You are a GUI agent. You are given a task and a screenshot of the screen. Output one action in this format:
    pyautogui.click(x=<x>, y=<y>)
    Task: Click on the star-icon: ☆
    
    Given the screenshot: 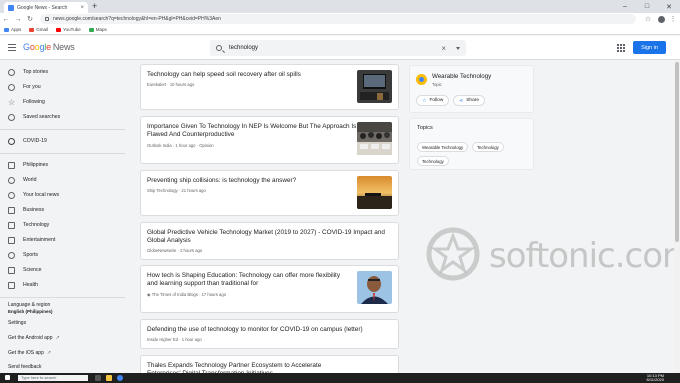 What is the action you would take?
    pyautogui.click(x=424, y=100)
    